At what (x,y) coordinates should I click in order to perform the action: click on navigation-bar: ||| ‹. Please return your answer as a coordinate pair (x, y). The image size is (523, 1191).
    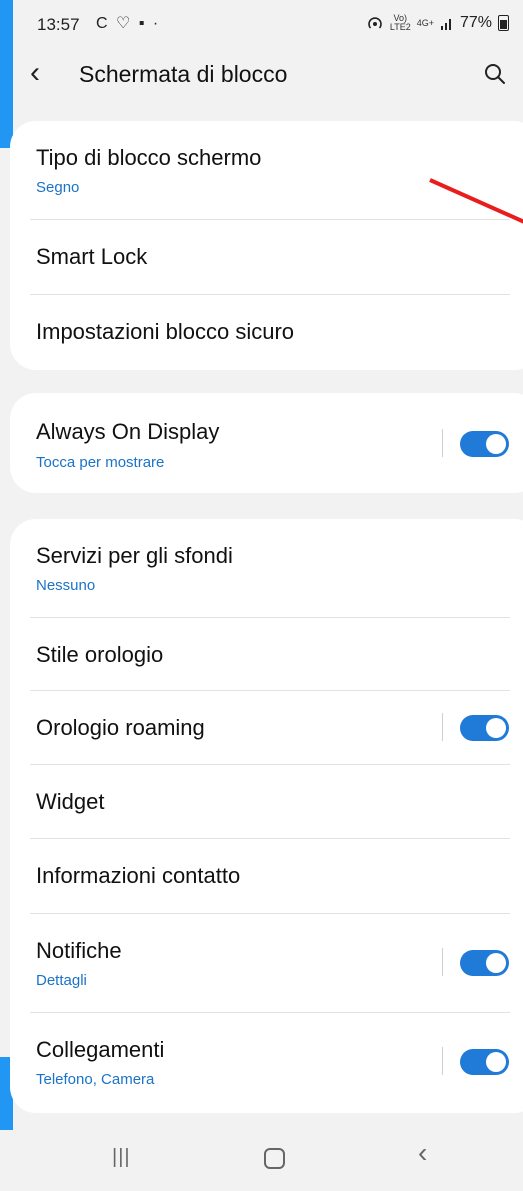
    Looking at the image, I should click on (261, 1160).